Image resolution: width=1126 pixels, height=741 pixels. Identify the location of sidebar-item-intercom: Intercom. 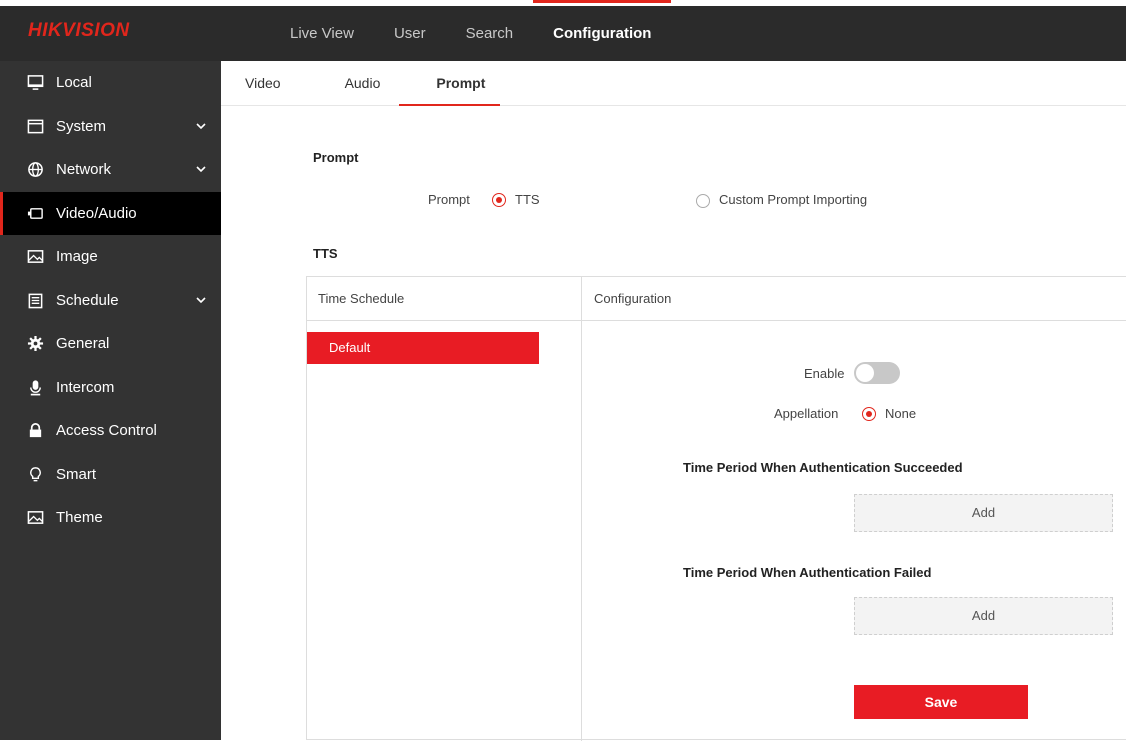
(110, 388).